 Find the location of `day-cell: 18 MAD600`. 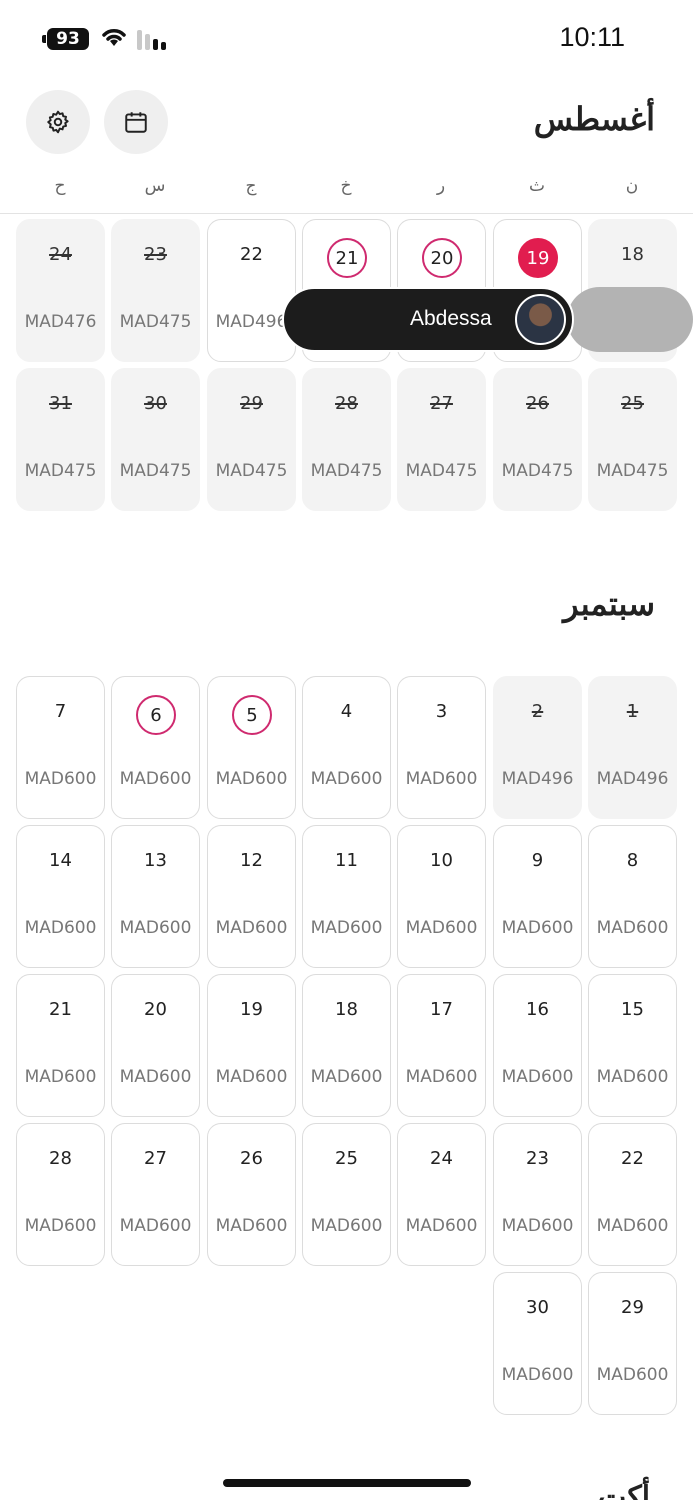

day-cell: 18 MAD600 is located at coordinates (346, 1045).